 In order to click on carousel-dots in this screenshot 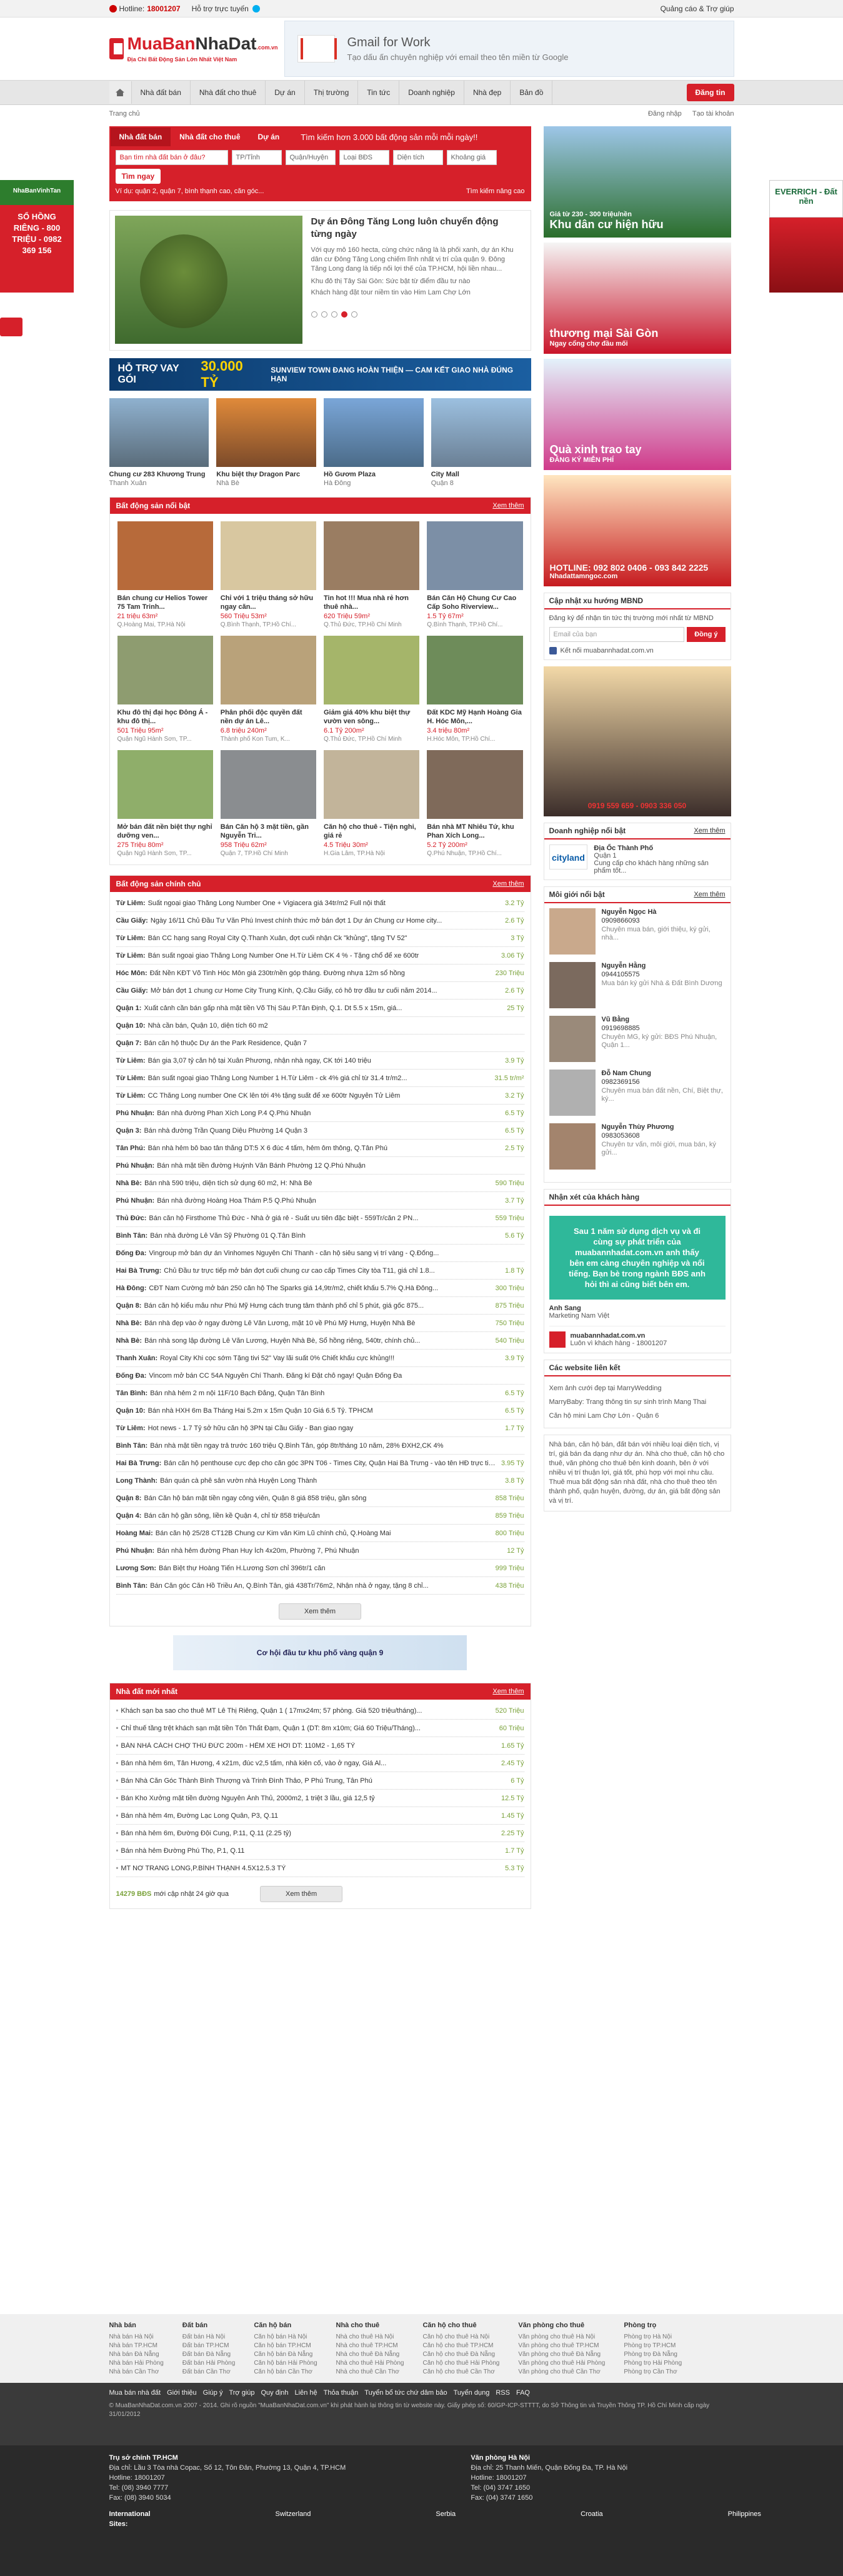, I will do `click(413, 314)`.